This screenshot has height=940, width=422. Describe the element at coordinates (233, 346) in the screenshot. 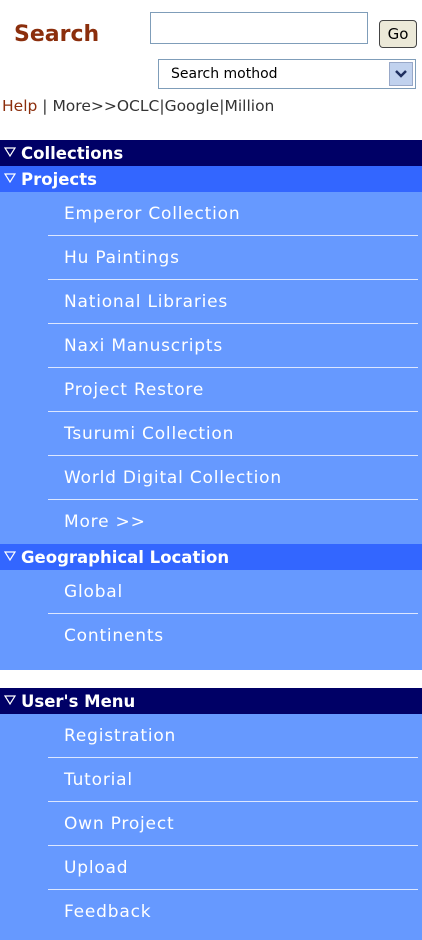

I see `menu-item-naxi-manuscripts: Naxi Manuscripts` at that location.